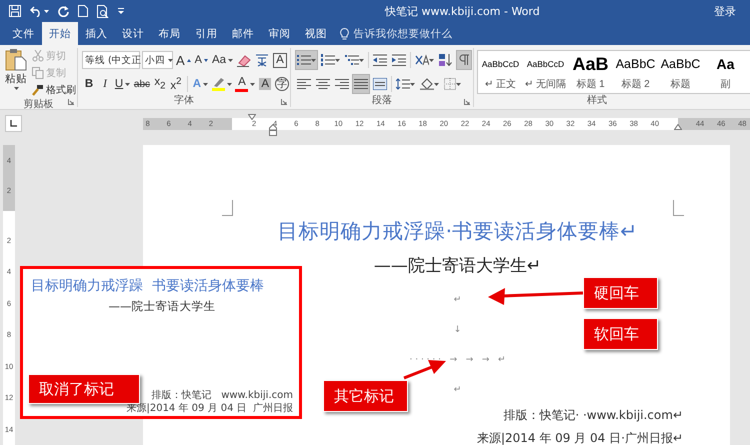  Describe the element at coordinates (38, 104) in the screenshot. I see `group-label: 剪贴板` at that location.